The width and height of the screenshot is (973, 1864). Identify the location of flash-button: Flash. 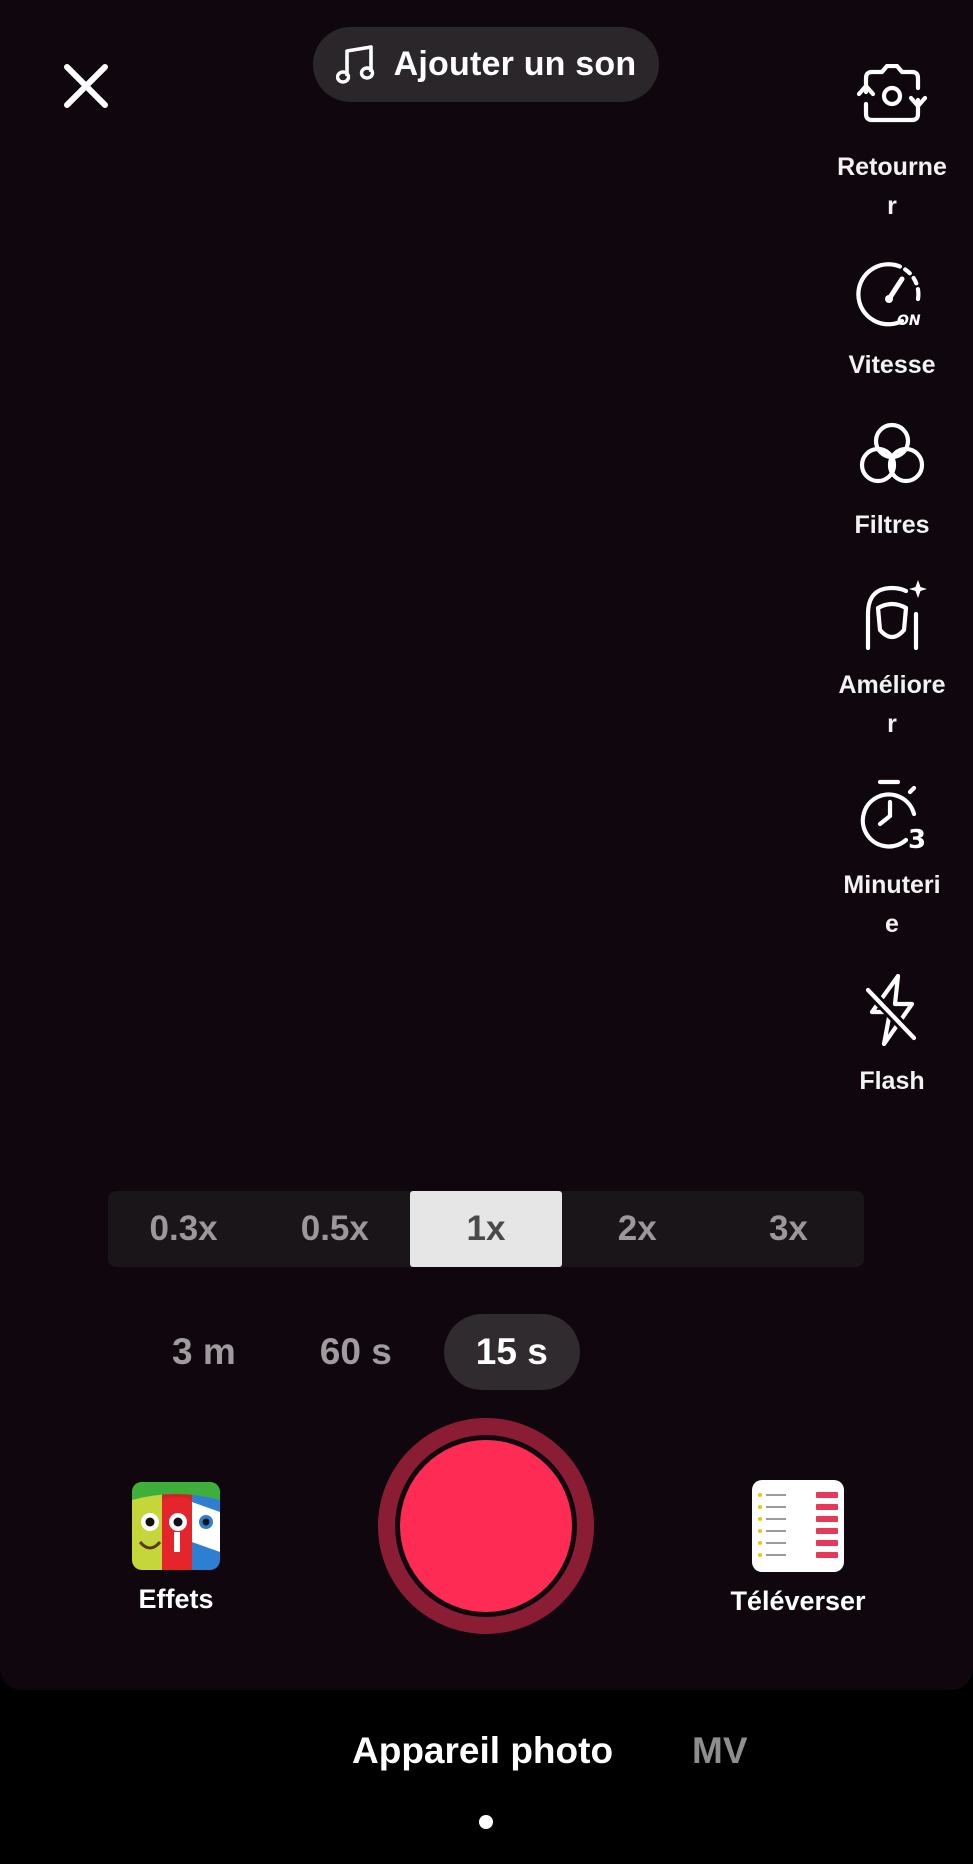
(892, 1035).